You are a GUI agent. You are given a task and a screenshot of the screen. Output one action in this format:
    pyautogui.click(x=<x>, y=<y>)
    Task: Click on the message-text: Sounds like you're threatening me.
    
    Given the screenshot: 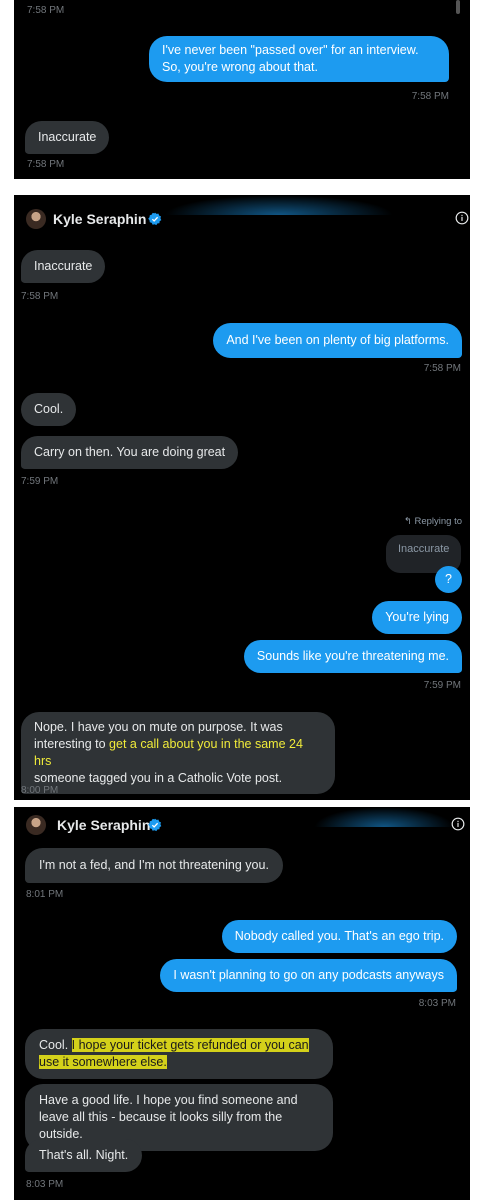 What is the action you would take?
    pyautogui.click(x=352, y=656)
    